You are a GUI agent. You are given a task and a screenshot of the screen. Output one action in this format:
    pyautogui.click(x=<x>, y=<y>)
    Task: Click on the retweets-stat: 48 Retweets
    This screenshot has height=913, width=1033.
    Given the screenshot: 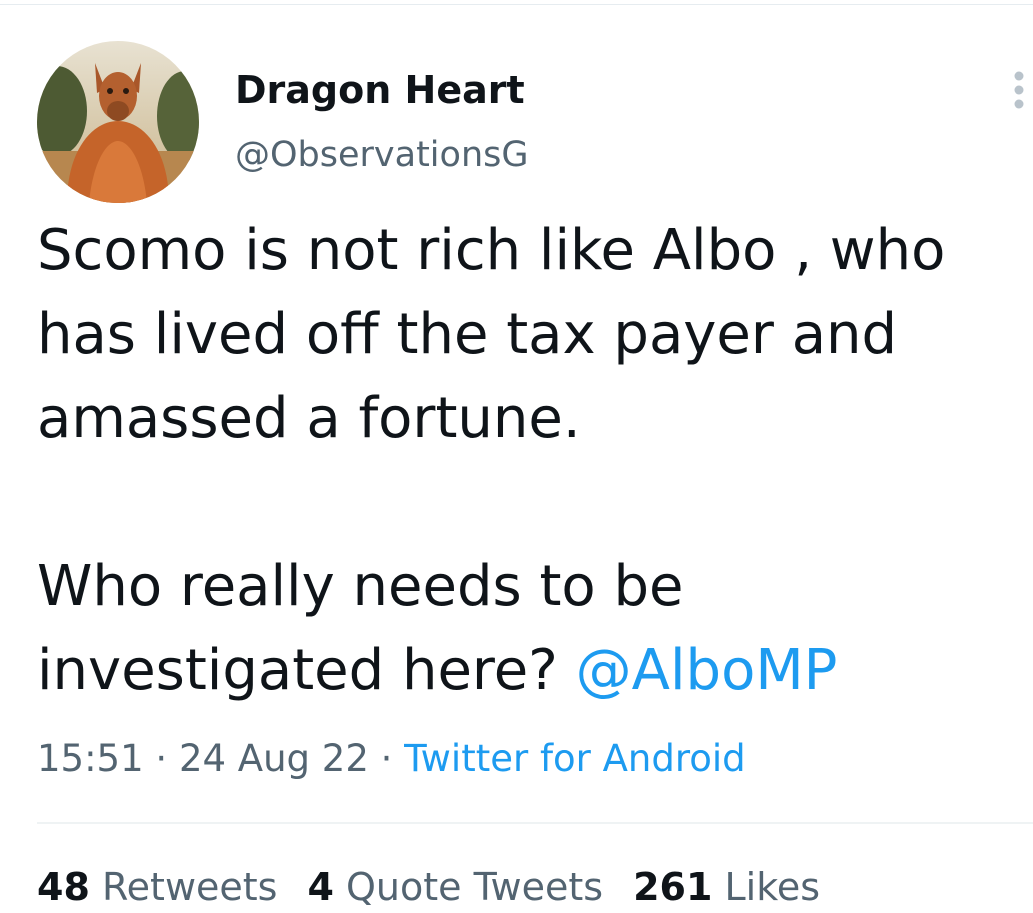 What is the action you would take?
    pyautogui.click(x=157, y=887)
    